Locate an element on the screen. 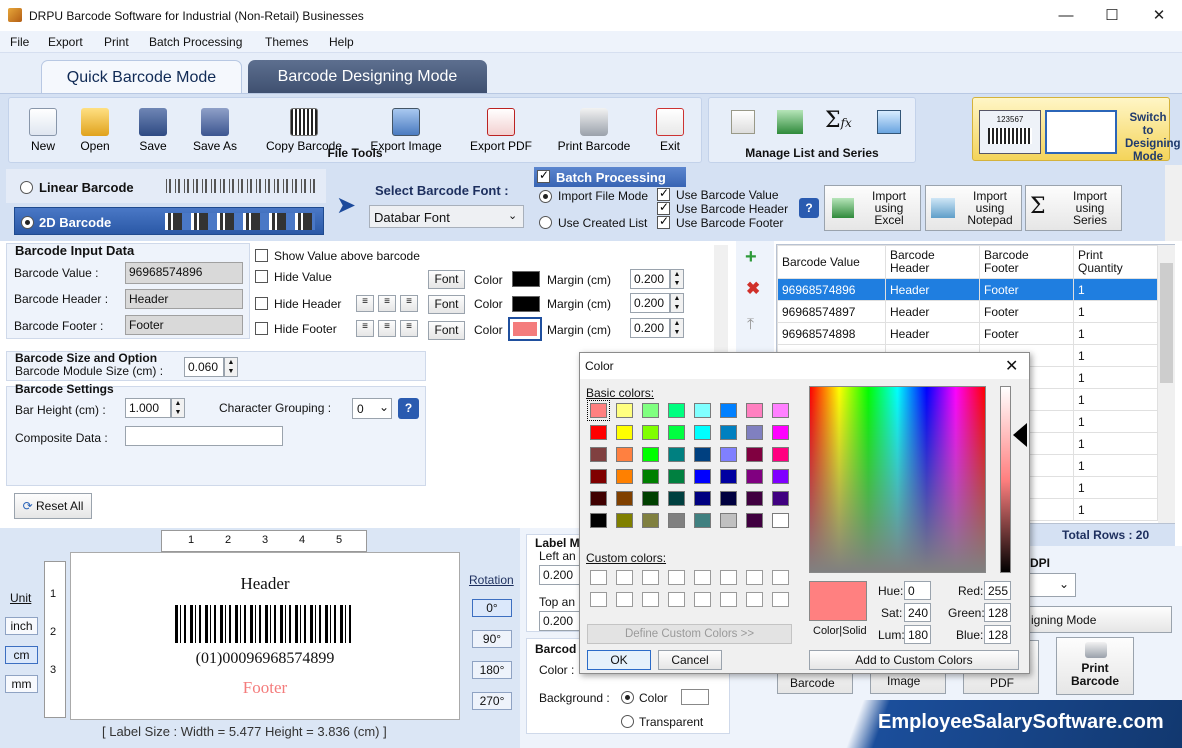 This screenshot has width=1182, height=748. table-row: 96968574898 Header Footer 1 is located at coordinates (967, 333).